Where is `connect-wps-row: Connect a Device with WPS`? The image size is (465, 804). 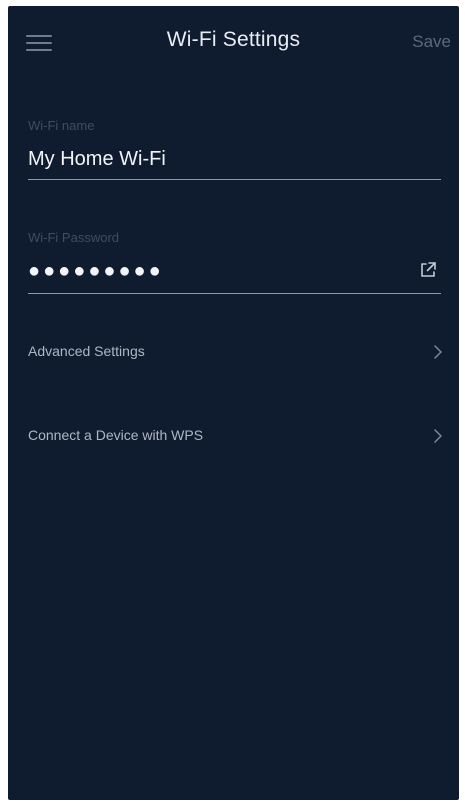
connect-wps-row: Connect a Device with WPS is located at coordinates (235, 436).